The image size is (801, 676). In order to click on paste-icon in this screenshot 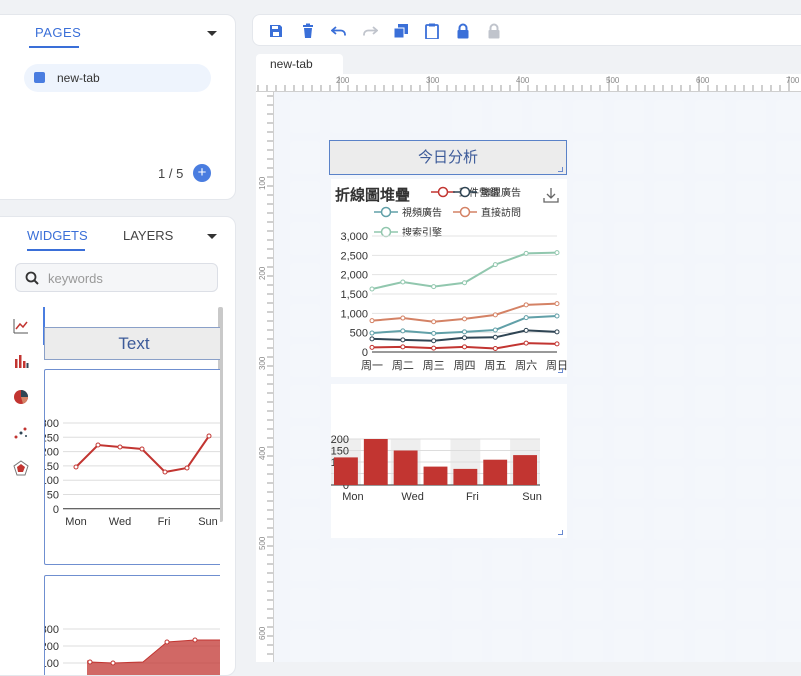, I will do `click(432, 31)`.